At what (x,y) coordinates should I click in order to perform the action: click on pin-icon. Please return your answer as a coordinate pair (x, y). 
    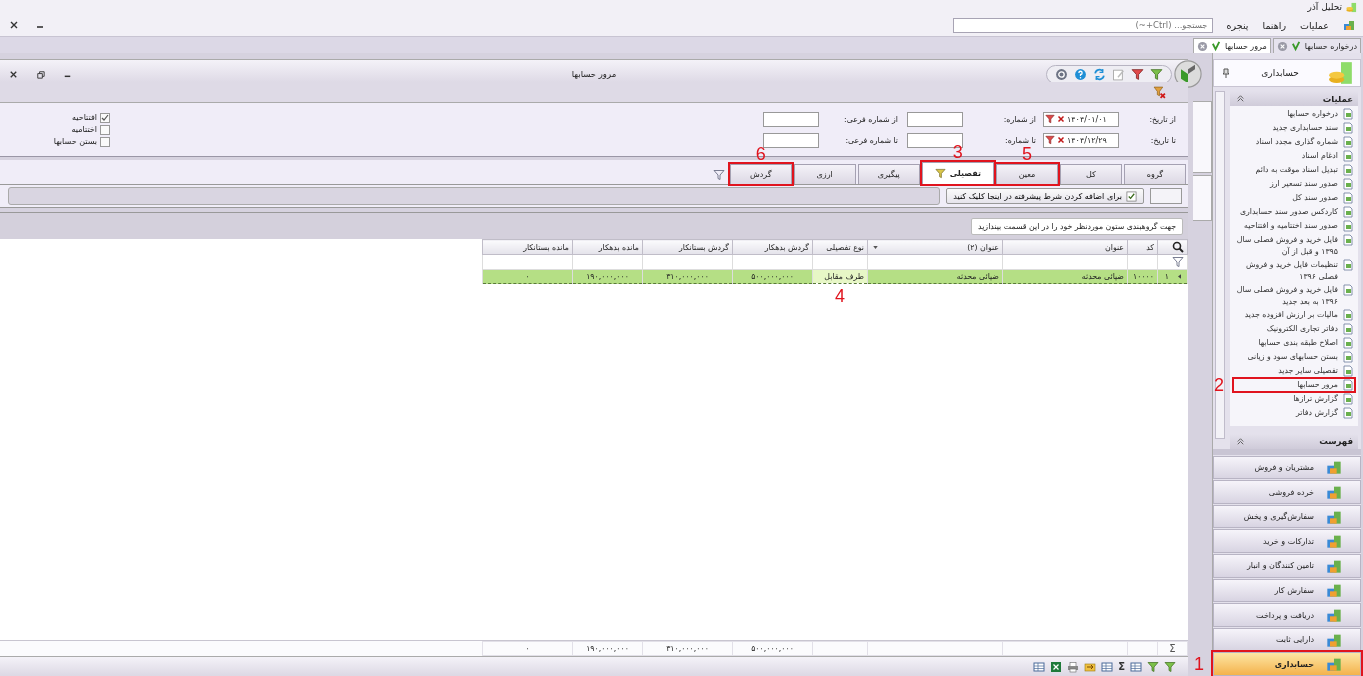
    Looking at the image, I should click on (1226, 73).